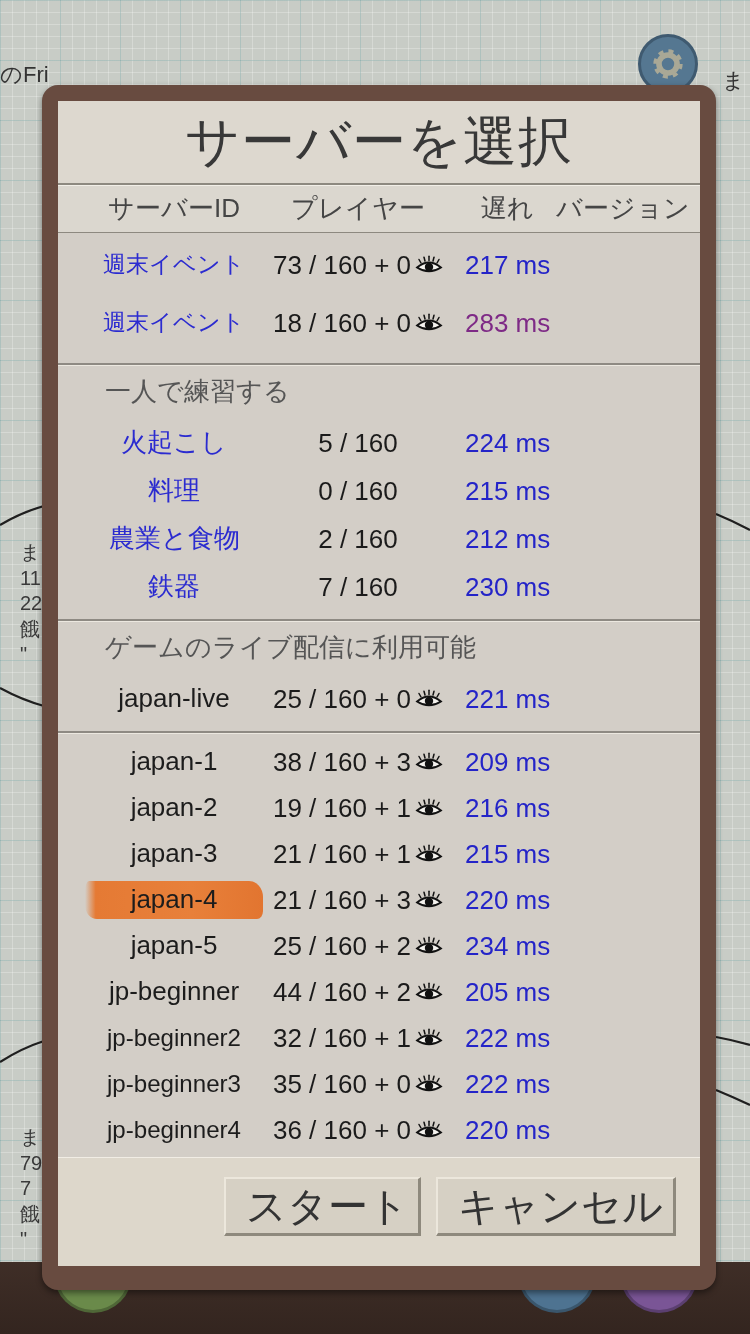 The width and height of the screenshot is (750, 1334). What do you see at coordinates (174, 900) in the screenshot?
I see `server-name: japan-4` at bounding box center [174, 900].